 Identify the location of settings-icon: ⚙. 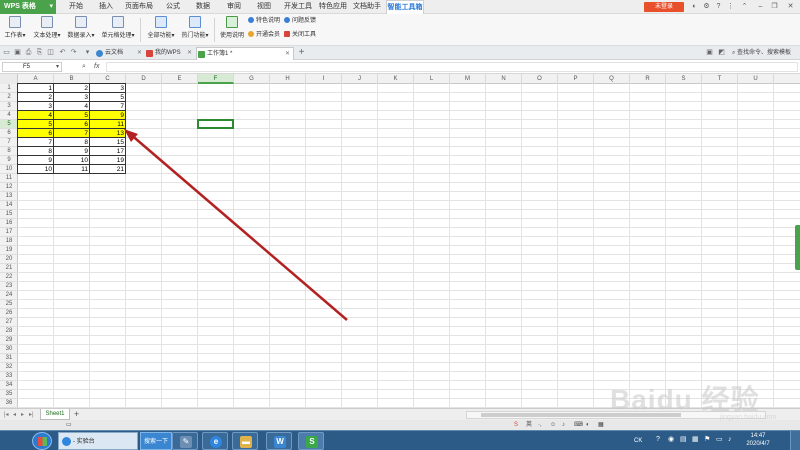
(706, 7).